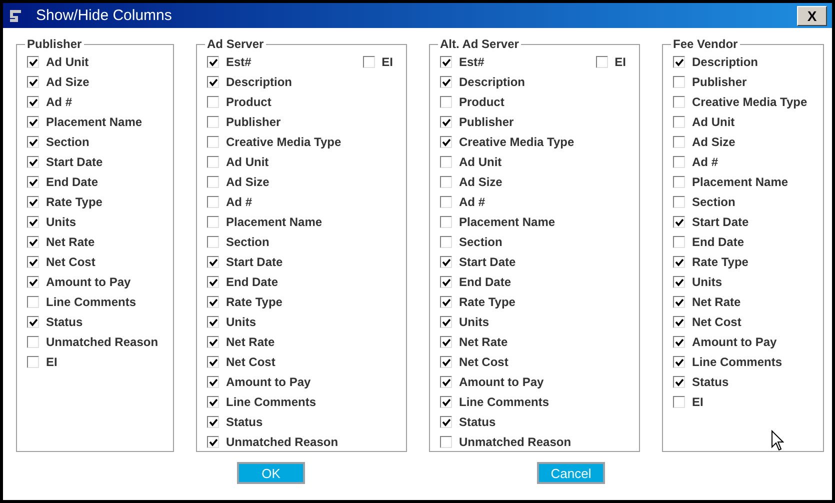 The height and width of the screenshot is (503, 835). What do you see at coordinates (67, 62) in the screenshot?
I see `checkbox-label: Ad Unit` at bounding box center [67, 62].